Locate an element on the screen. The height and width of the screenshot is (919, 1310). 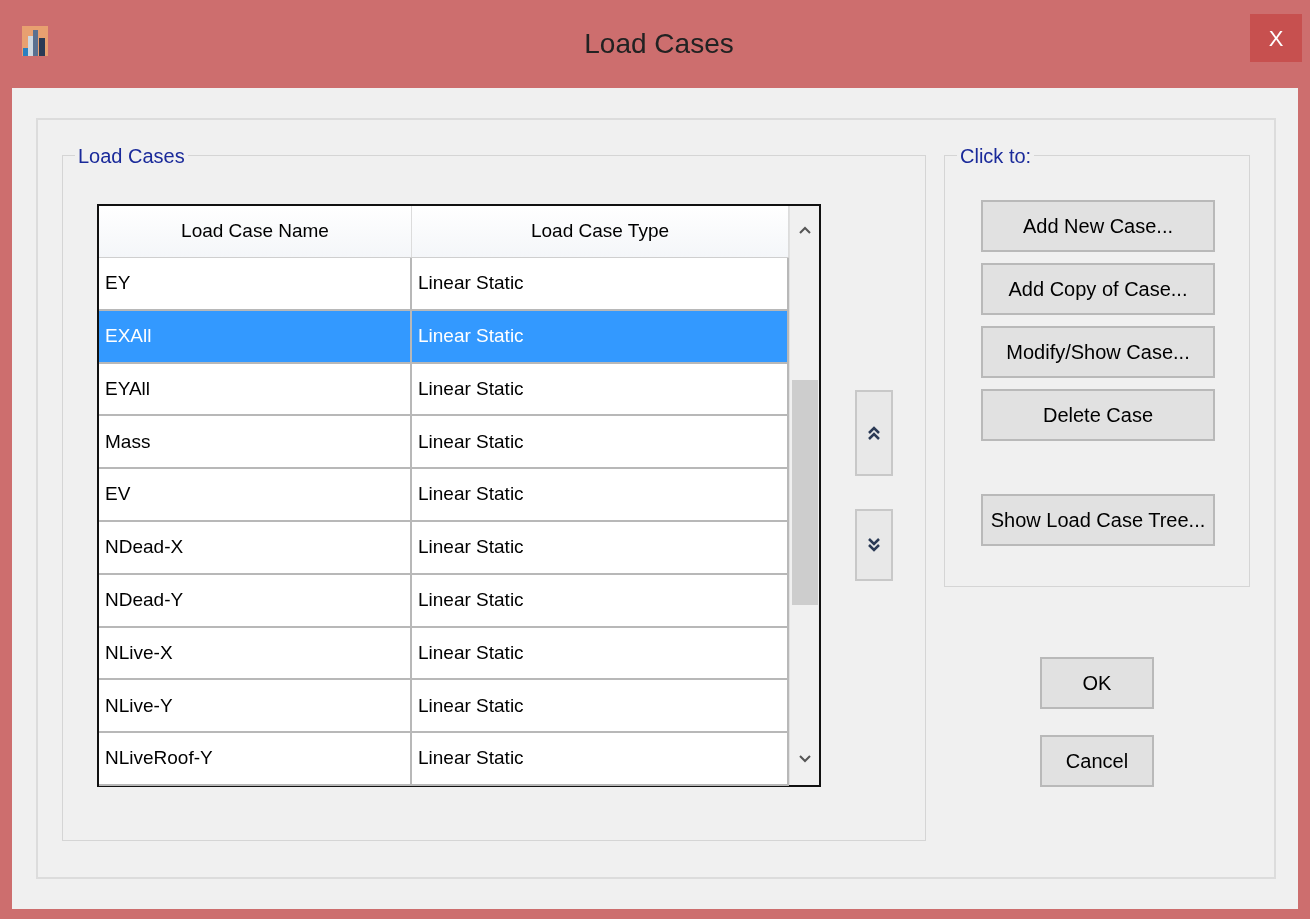
scroll-down-icon is located at coordinates (804, 759).